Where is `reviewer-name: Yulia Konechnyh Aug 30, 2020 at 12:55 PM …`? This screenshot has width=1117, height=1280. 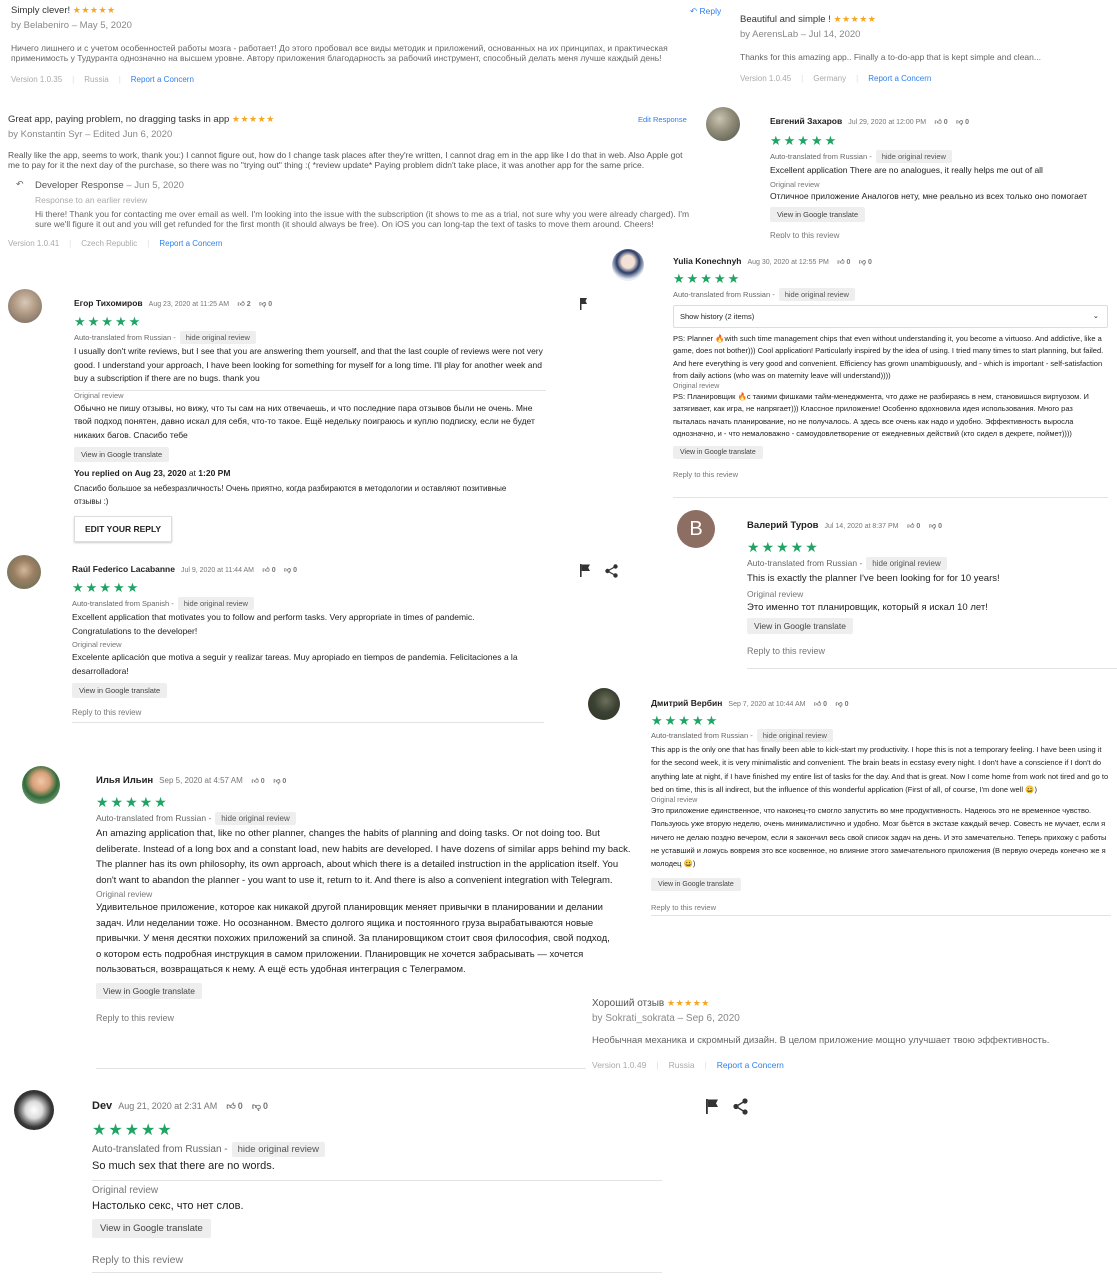 reviewer-name: Yulia Konechnyh Aug 30, 2020 at 12:55 PM … is located at coordinates (772, 261).